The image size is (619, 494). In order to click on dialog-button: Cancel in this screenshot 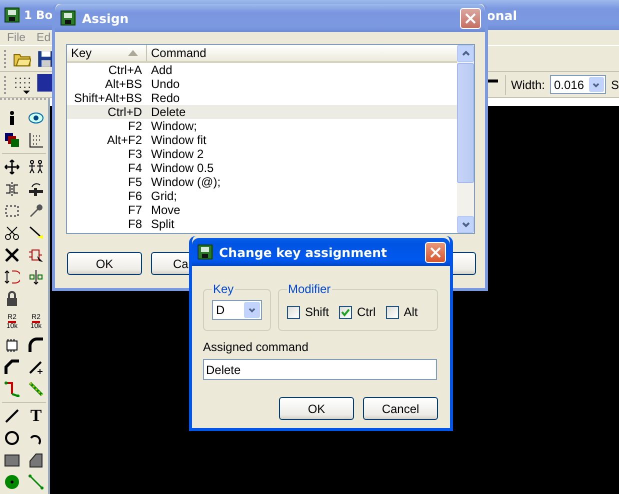, I will do `click(400, 408)`.